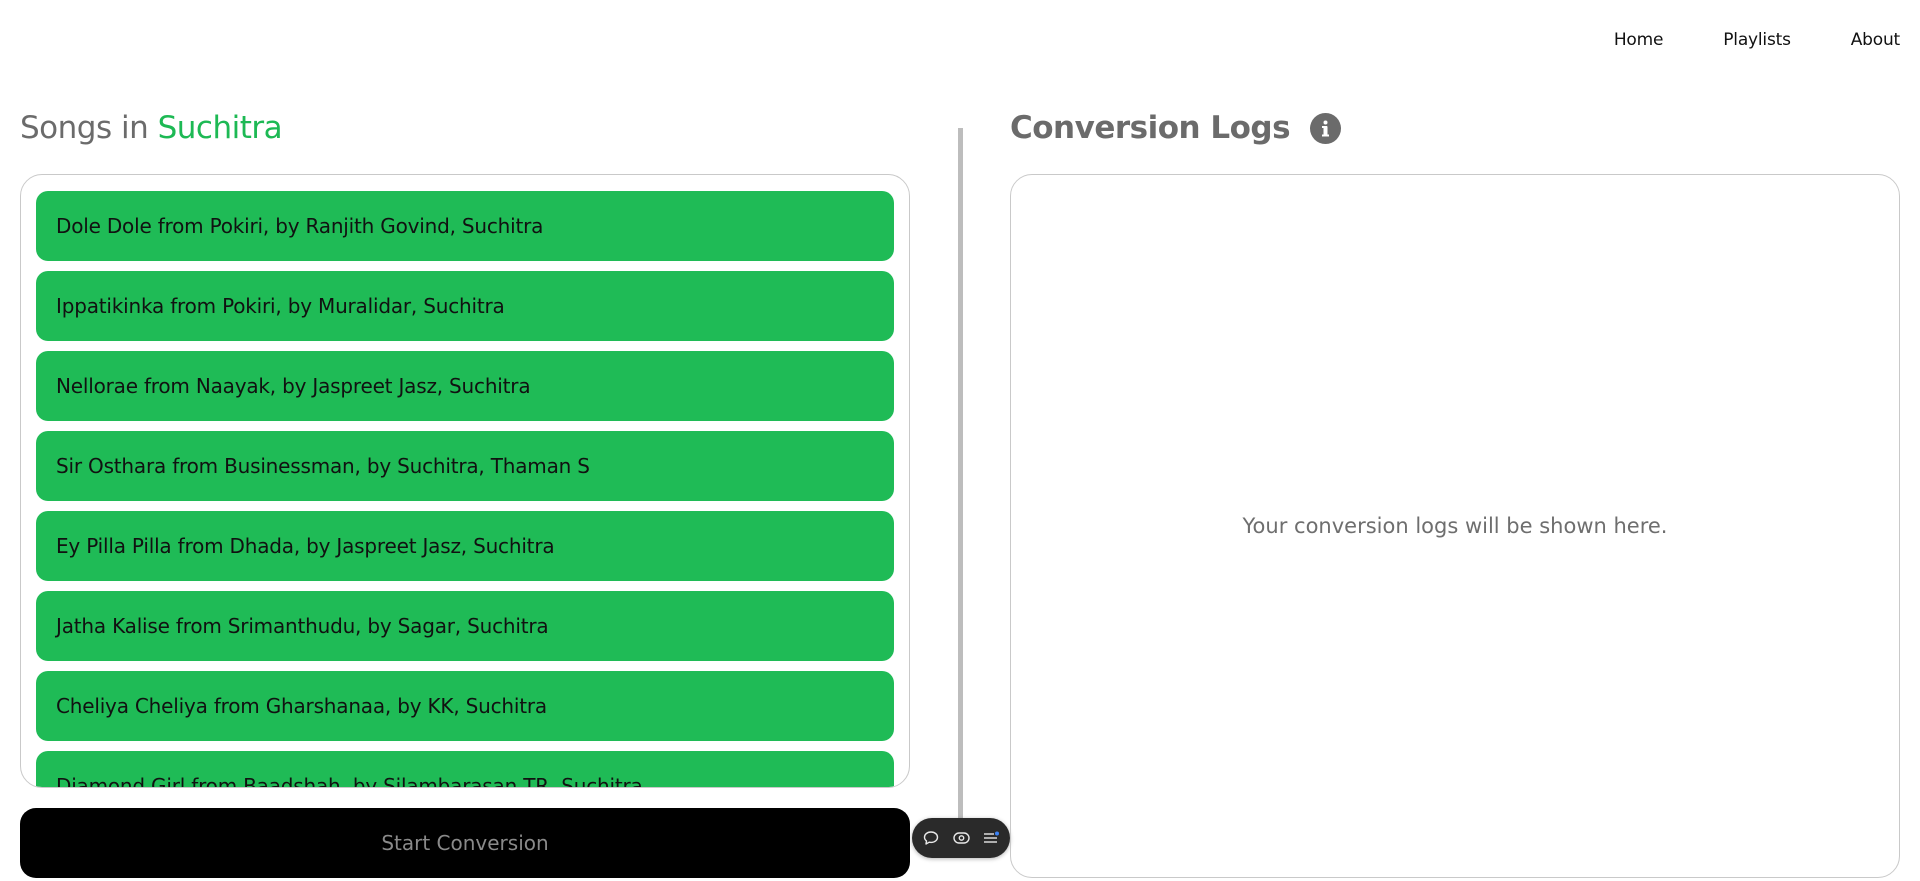 This screenshot has width=1920, height=881. Describe the element at coordinates (931, 838) in the screenshot. I see `chat-bubble-icon` at that location.